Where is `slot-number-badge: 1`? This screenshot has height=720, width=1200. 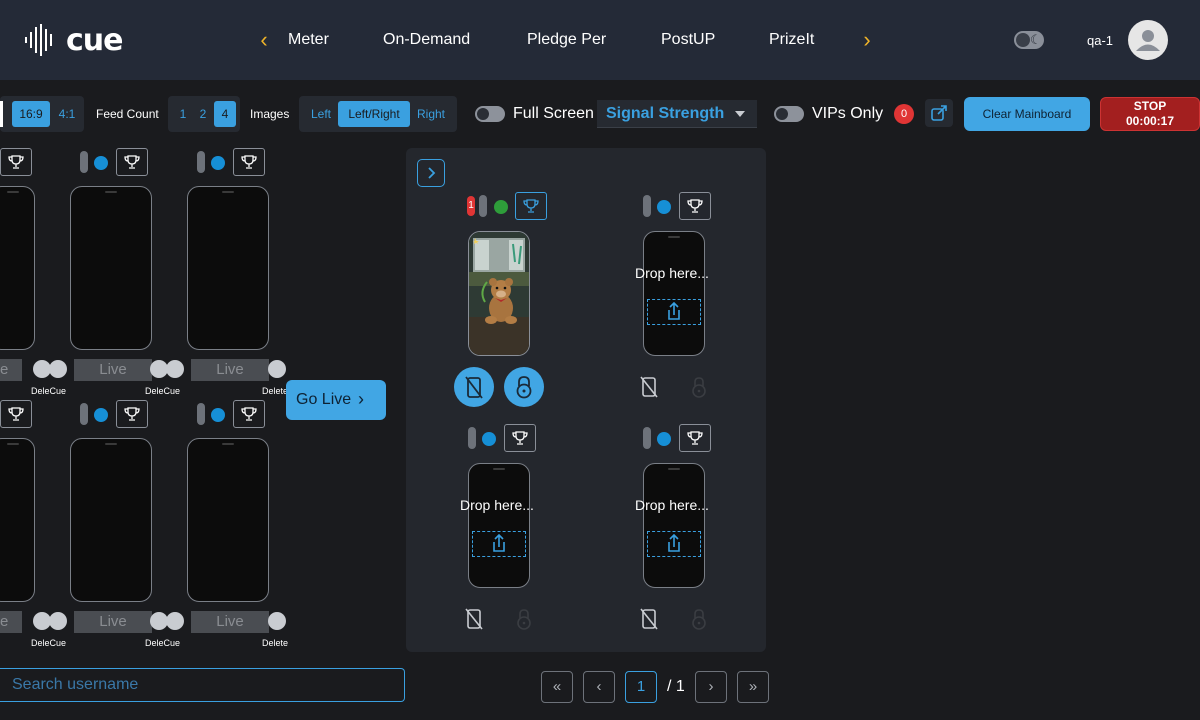 slot-number-badge: 1 is located at coordinates (471, 206).